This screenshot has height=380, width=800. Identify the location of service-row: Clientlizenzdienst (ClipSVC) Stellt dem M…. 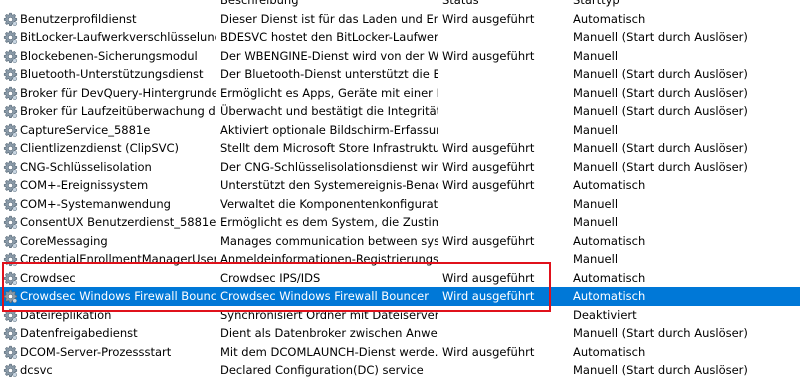
(400, 148).